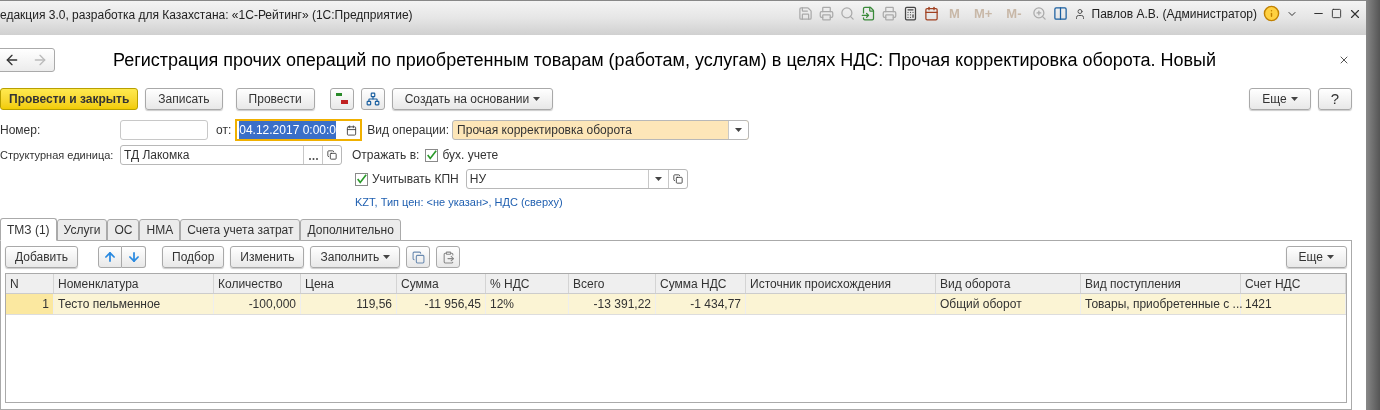 The height and width of the screenshot is (410, 1380). I want to click on back-icon, so click(12, 60).